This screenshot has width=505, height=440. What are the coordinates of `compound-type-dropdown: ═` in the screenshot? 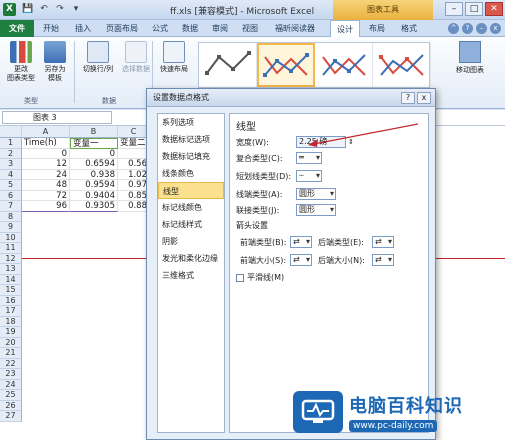 It's located at (309, 158).